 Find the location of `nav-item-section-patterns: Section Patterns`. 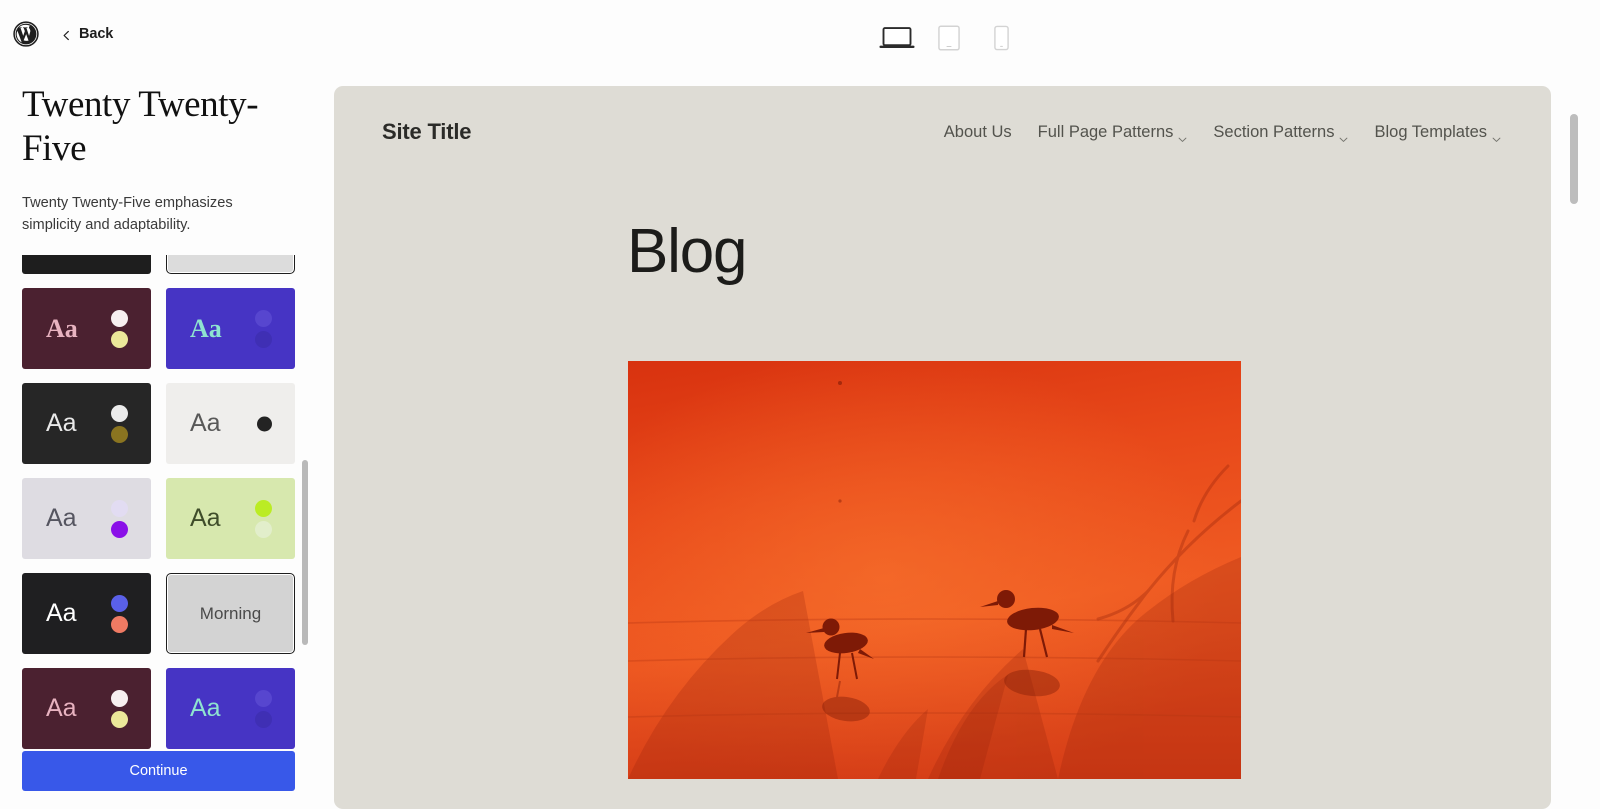

nav-item-section-patterns: Section Patterns is located at coordinates (1280, 132).